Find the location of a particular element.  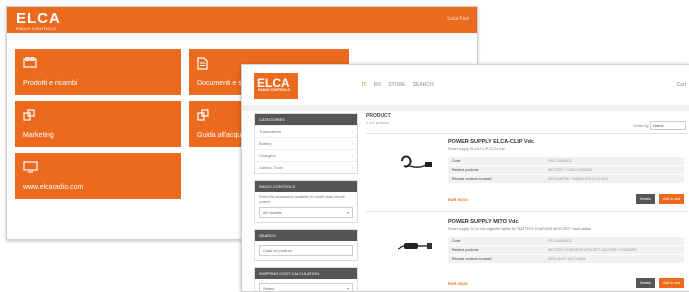

product-title: POWER SUPPLY MITO Vdc is located at coordinates (568, 222).